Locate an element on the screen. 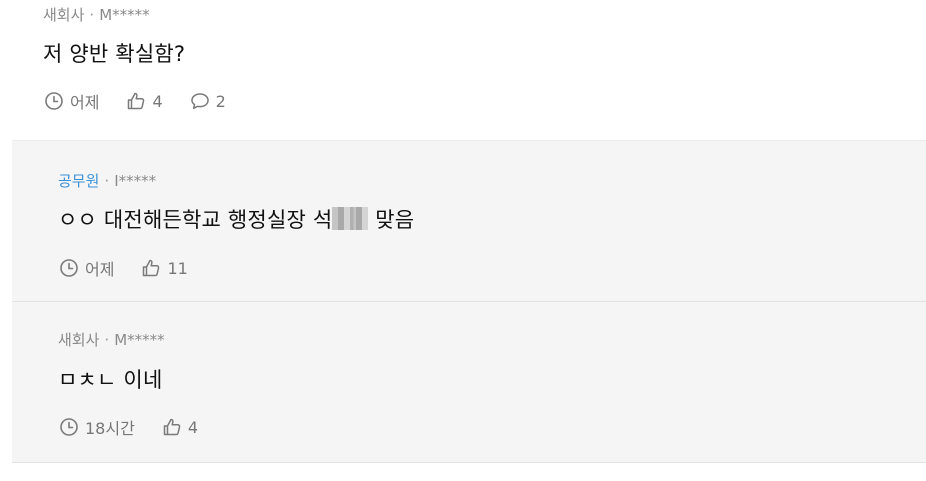 Image resolution: width=926 pixels, height=481 pixels. speech-bubble-icon is located at coordinates (199, 101).